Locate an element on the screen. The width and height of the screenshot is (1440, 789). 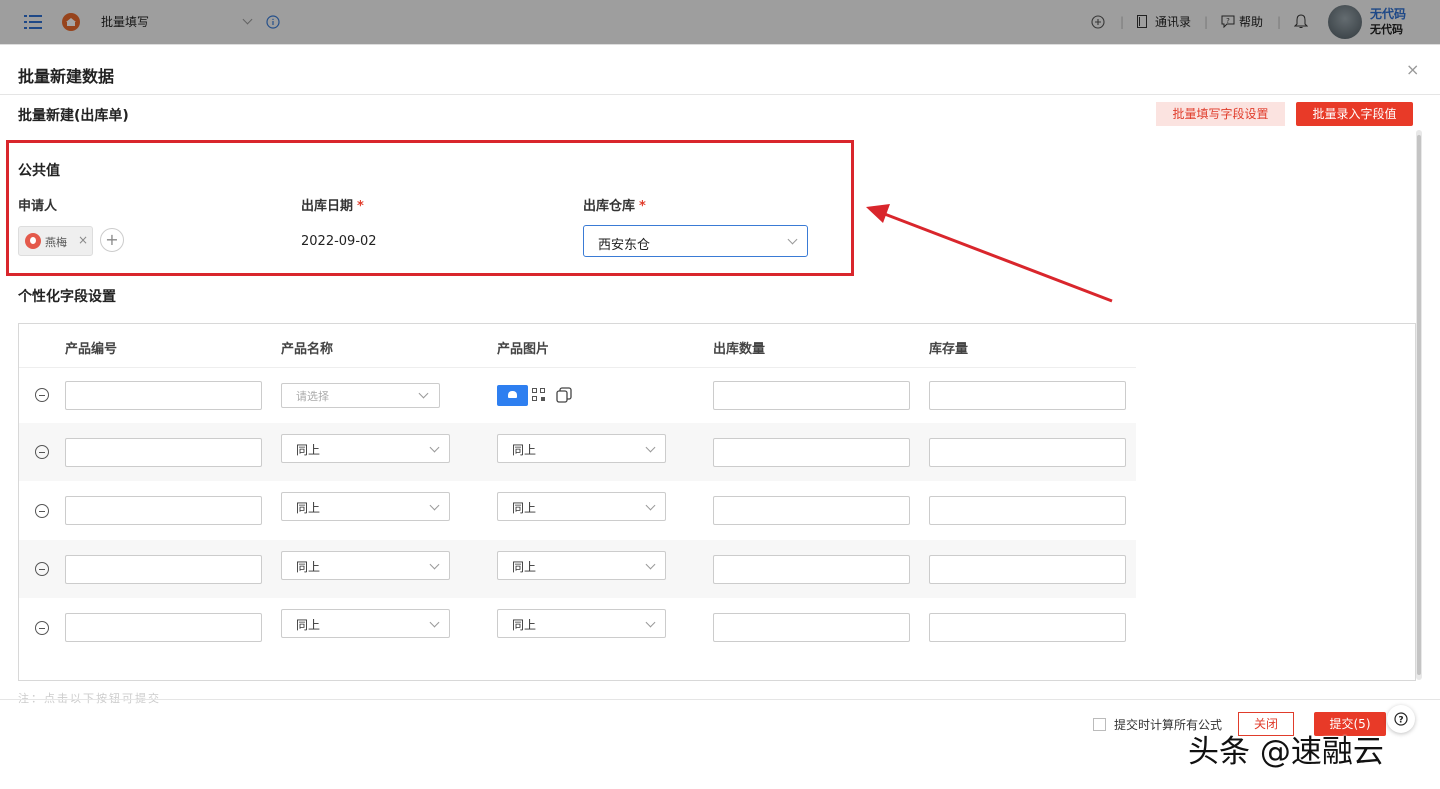
help-float-button: ? is located at coordinates (1401, 719).